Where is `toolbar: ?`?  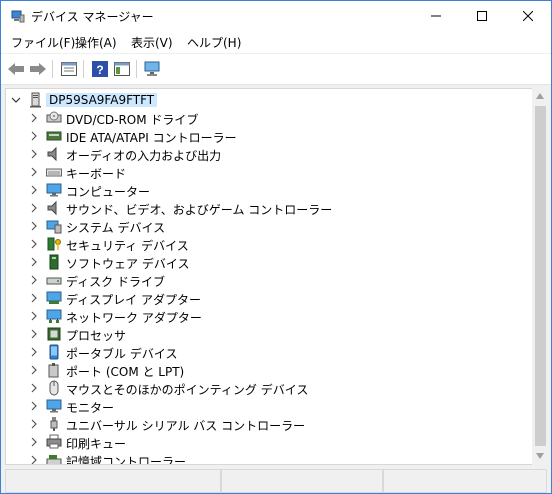 toolbar: ? is located at coordinates (276, 69).